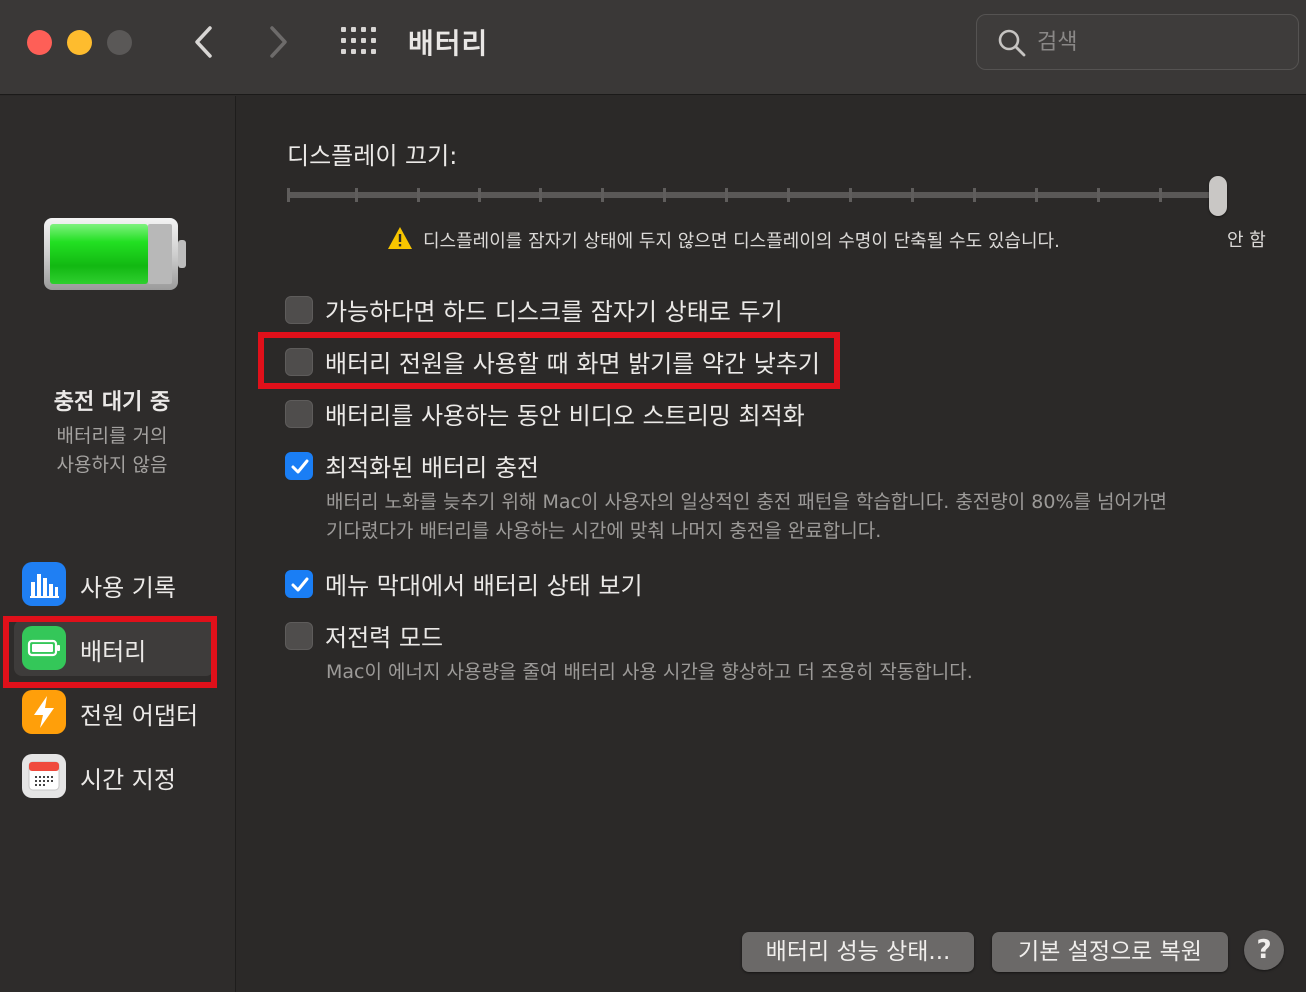  What do you see at coordinates (1110, 952) in the screenshot?
I see `restore-defaults-button: 기본 설정으로 복원` at bounding box center [1110, 952].